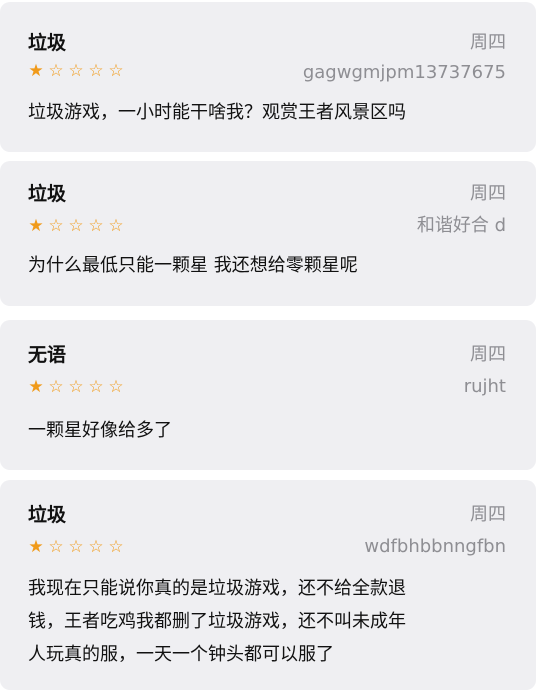 The height and width of the screenshot is (692, 542). Describe the element at coordinates (193, 265) in the screenshot. I see `review-body: 为什么最低只能一颗星 我还想给零颗星呢` at that location.